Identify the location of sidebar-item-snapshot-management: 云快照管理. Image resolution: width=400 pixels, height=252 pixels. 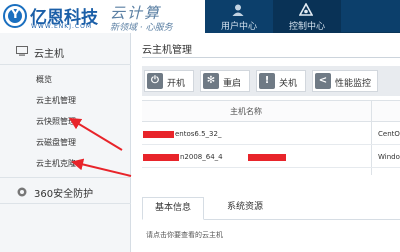
(56, 121).